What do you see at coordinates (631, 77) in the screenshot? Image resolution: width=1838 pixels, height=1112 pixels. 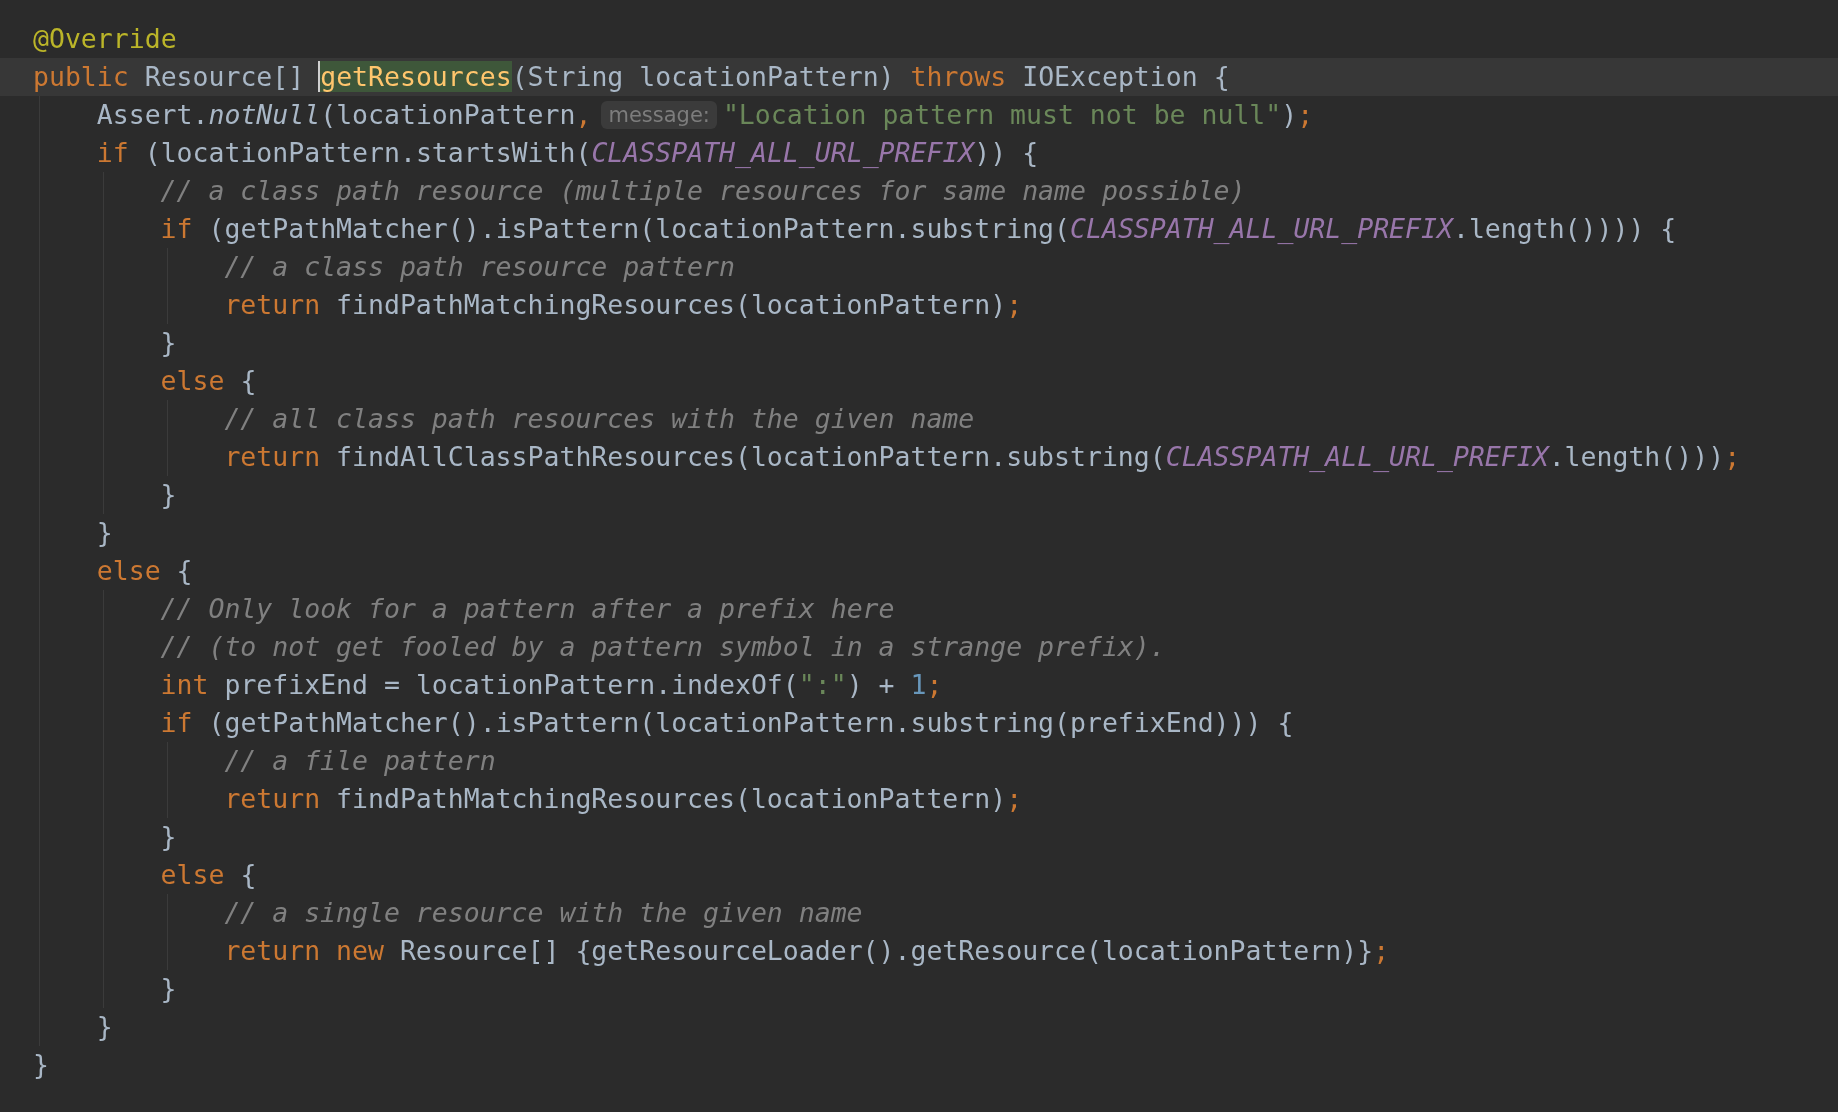 I see `code-text: public Resource[] getResources(String locationPattern) throws IOException {` at bounding box center [631, 77].